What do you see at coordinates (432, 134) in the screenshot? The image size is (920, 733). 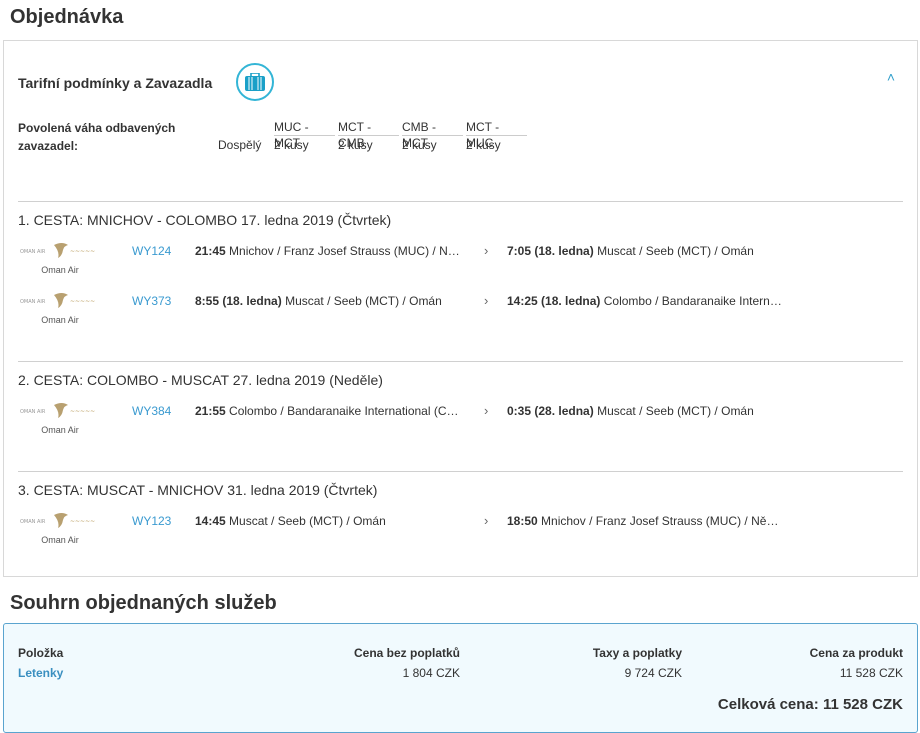 I see `route: CMB - MCT` at bounding box center [432, 134].